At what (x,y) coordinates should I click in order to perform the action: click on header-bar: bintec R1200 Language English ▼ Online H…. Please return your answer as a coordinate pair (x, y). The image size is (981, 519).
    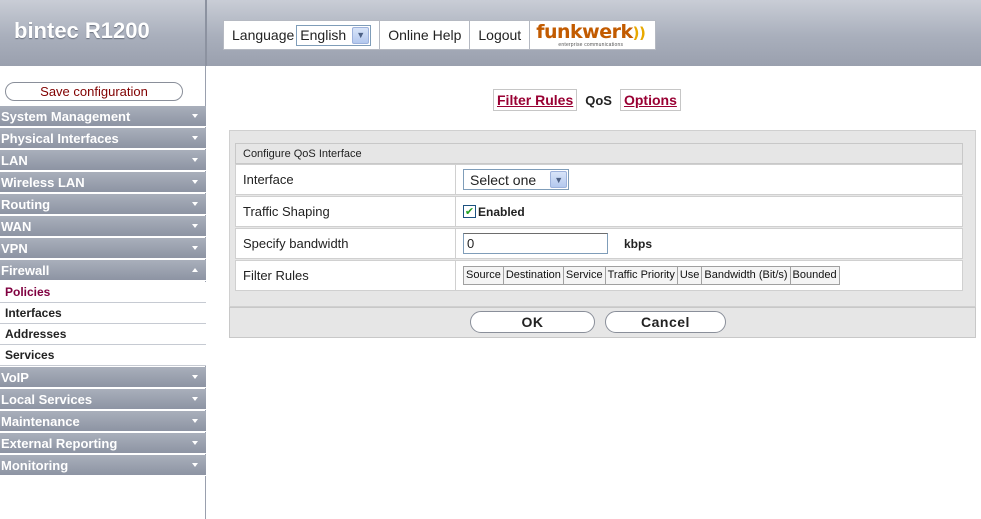
    Looking at the image, I should click on (490, 33).